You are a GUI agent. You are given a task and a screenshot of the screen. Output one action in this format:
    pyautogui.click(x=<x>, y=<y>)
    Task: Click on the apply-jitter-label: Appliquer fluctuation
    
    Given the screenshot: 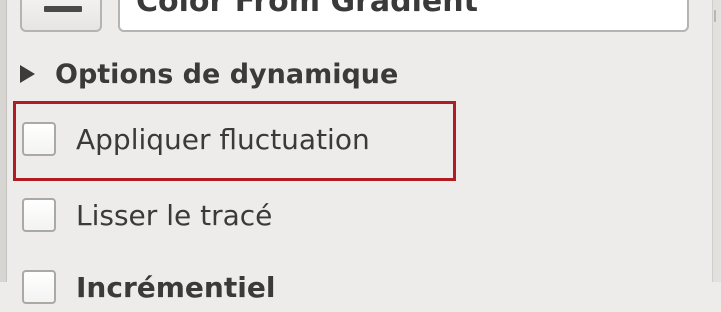 What is the action you would take?
    pyautogui.click(x=223, y=139)
    